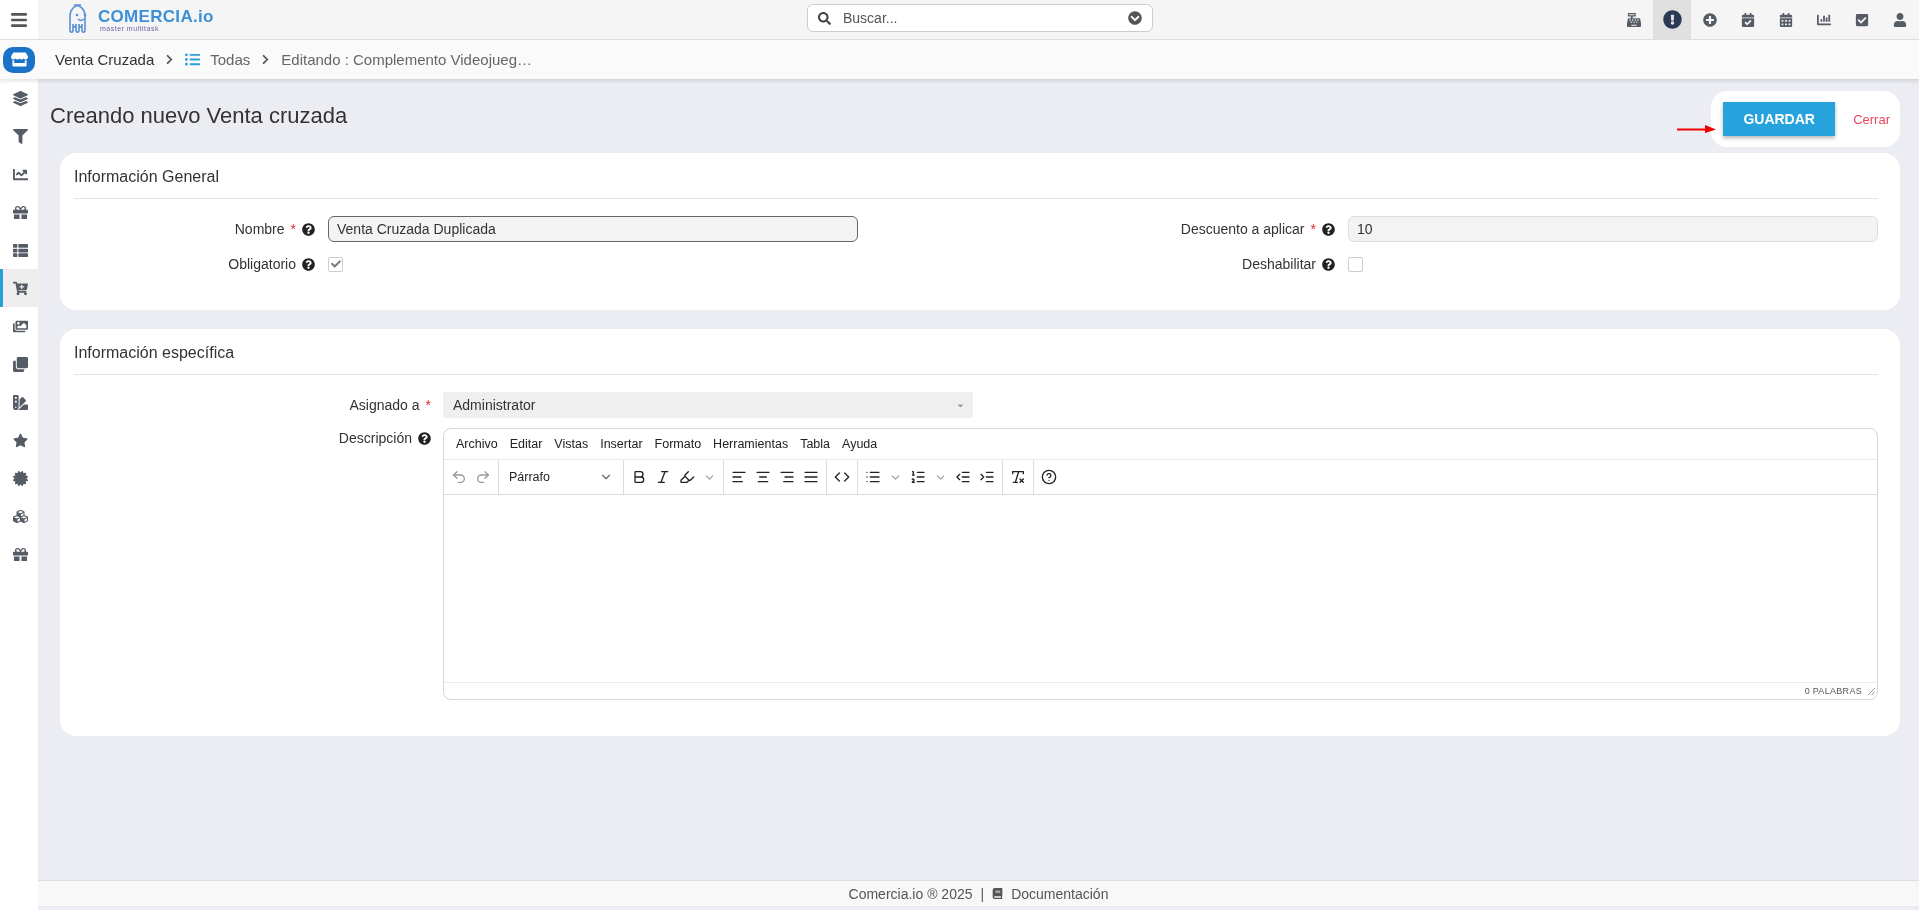 The height and width of the screenshot is (910, 1919). Describe the element at coordinates (1242, 229) in the screenshot. I see `field-label: Descuento a aplicar` at that location.